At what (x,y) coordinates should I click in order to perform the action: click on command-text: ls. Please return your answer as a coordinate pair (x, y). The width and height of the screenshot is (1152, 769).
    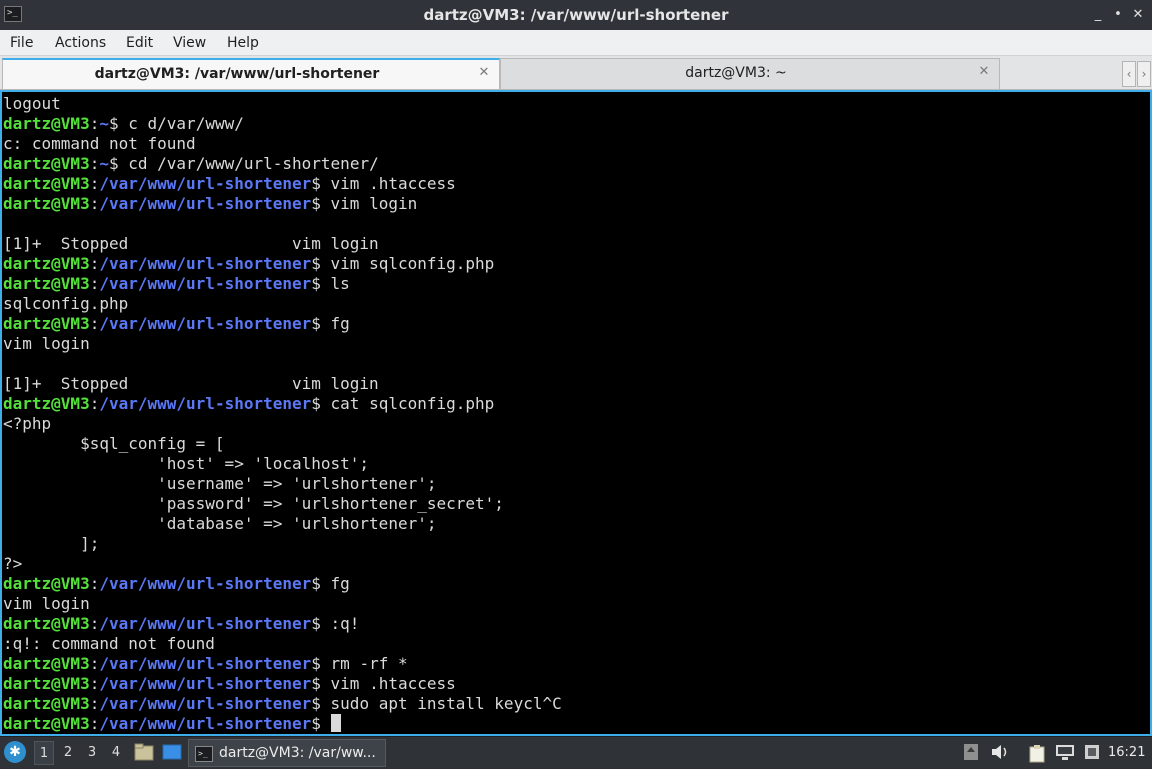
    Looking at the image, I should click on (335, 283).